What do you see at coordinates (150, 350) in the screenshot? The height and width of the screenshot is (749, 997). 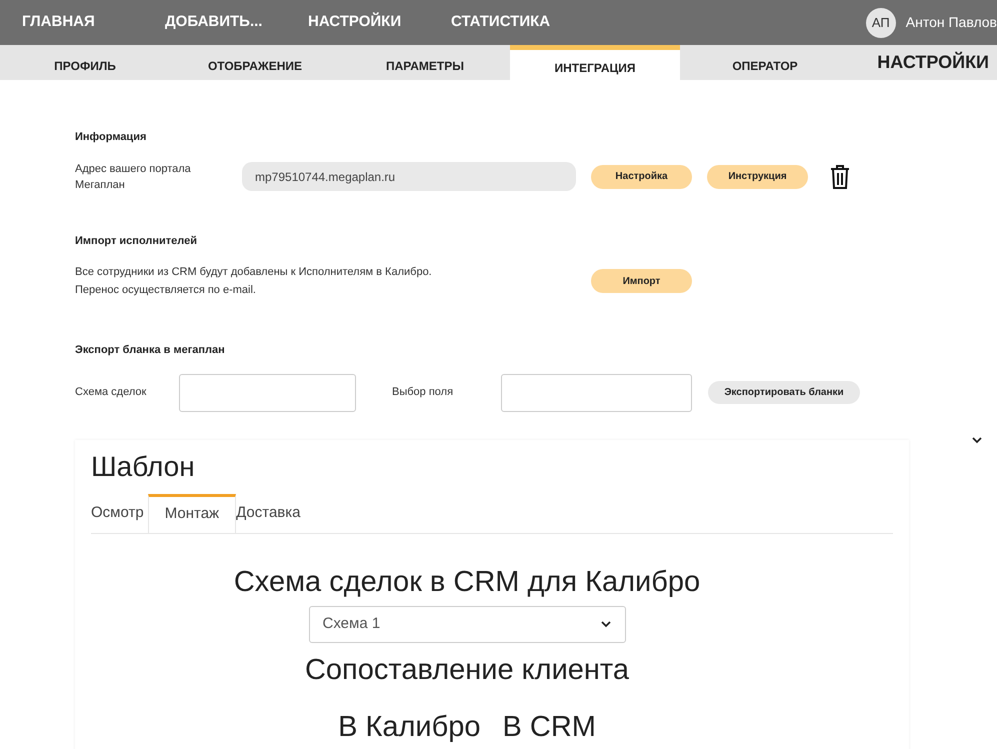 I see `section-heading: Экспорт бланка в мегаплан` at bounding box center [150, 350].